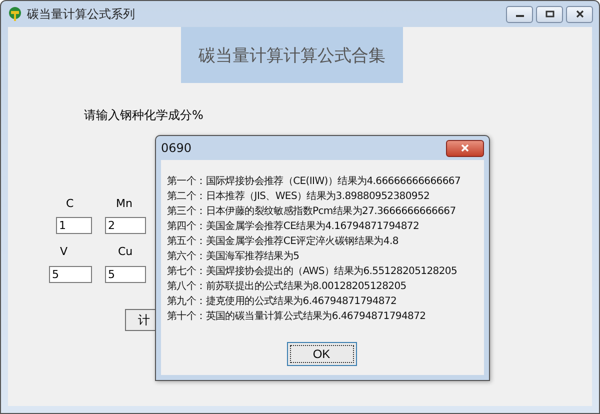  I want to click on banner-title: 碳当量计算计算公式合集, so click(292, 55).